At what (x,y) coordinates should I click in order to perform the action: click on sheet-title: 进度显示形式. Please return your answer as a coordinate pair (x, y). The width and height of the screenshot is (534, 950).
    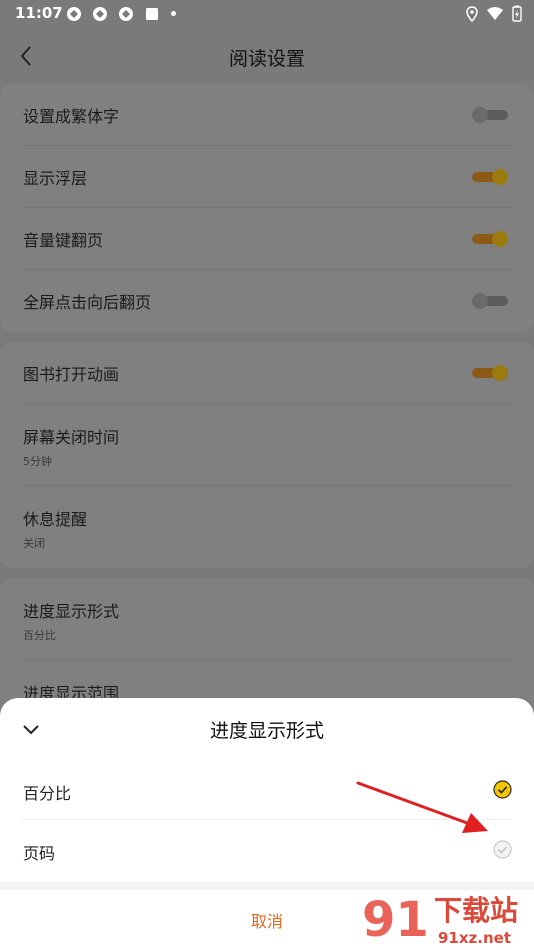
    Looking at the image, I should click on (266, 731).